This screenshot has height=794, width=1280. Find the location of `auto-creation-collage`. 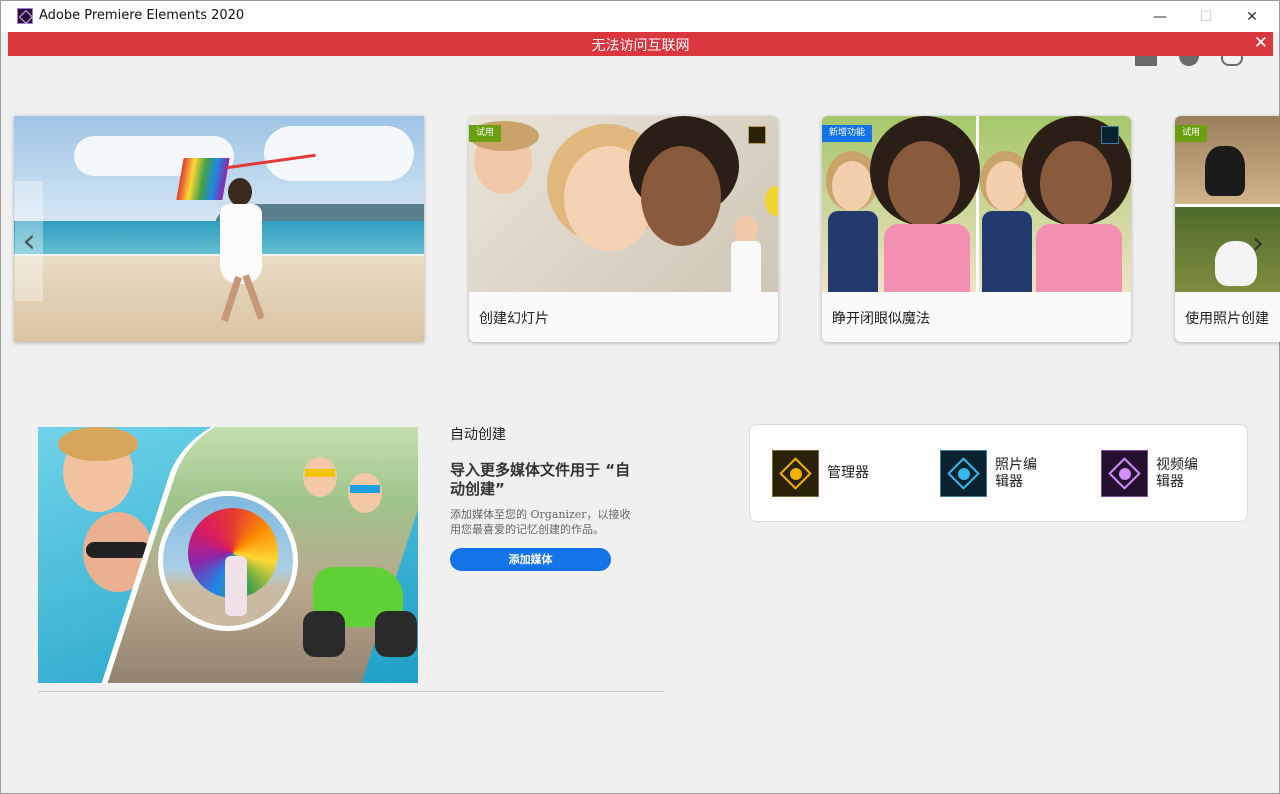

auto-creation-collage is located at coordinates (228, 555).